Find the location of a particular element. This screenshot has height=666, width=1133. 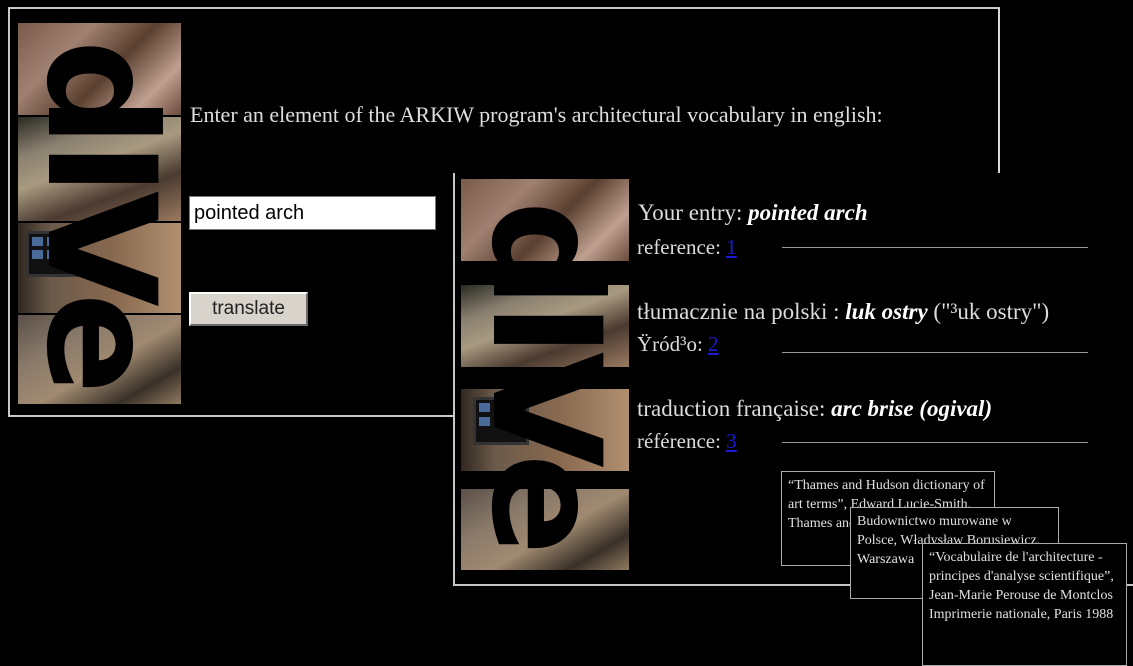

polish-value: luk ostry is located at coordinates (886, 311).